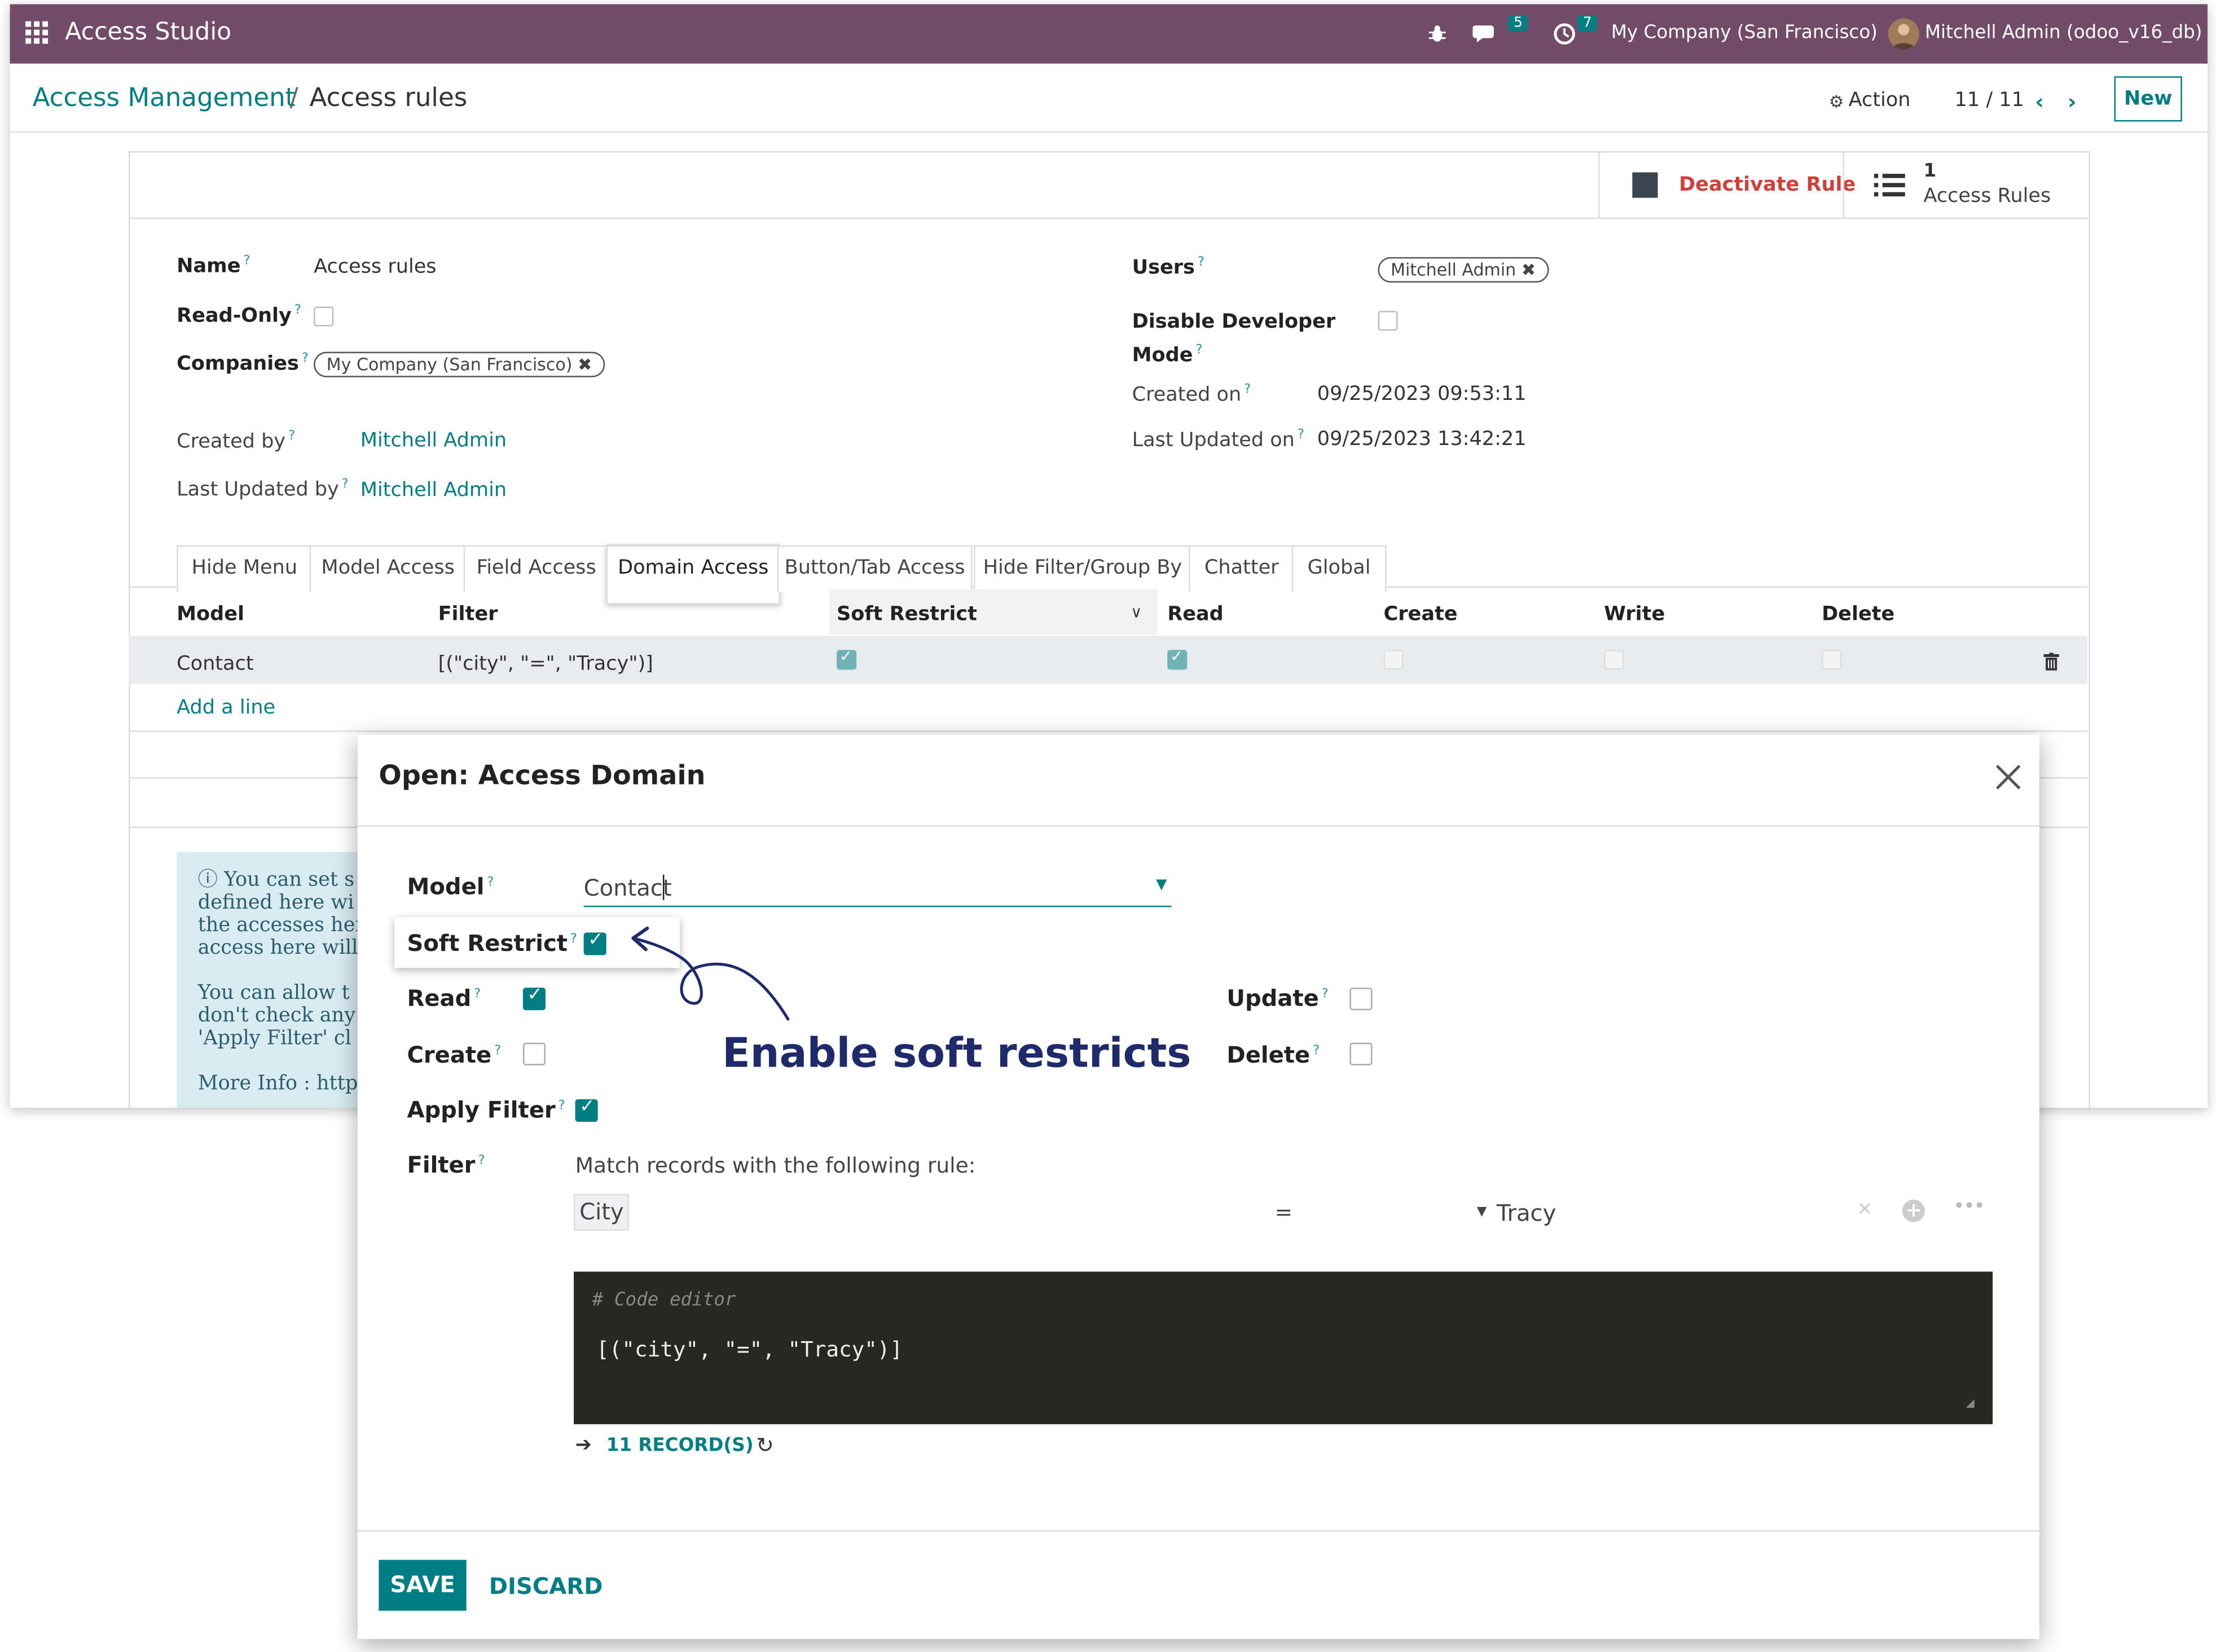 This screenshot has height=1652, width=2216. Describe the element at coordinates (1564, 34) in the screenshot. I see `activities-clock-icon` at that location.